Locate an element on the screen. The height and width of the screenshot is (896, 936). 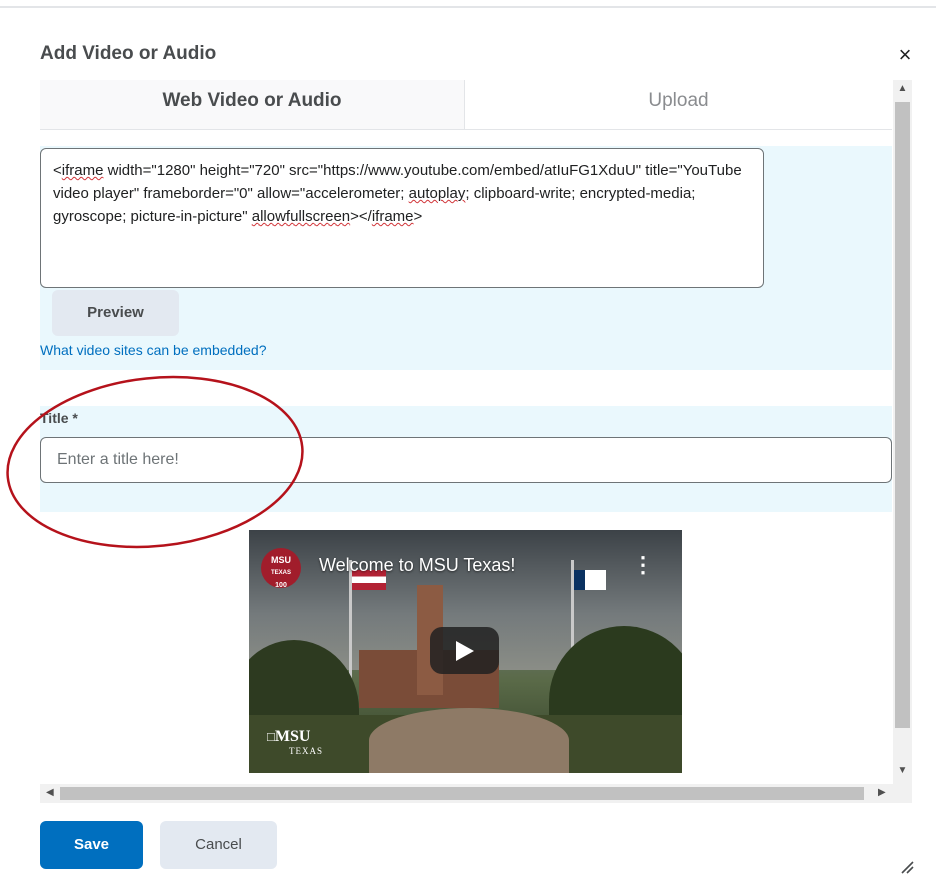
vertical-scroll-thumb is located at coordinates (902, 415).